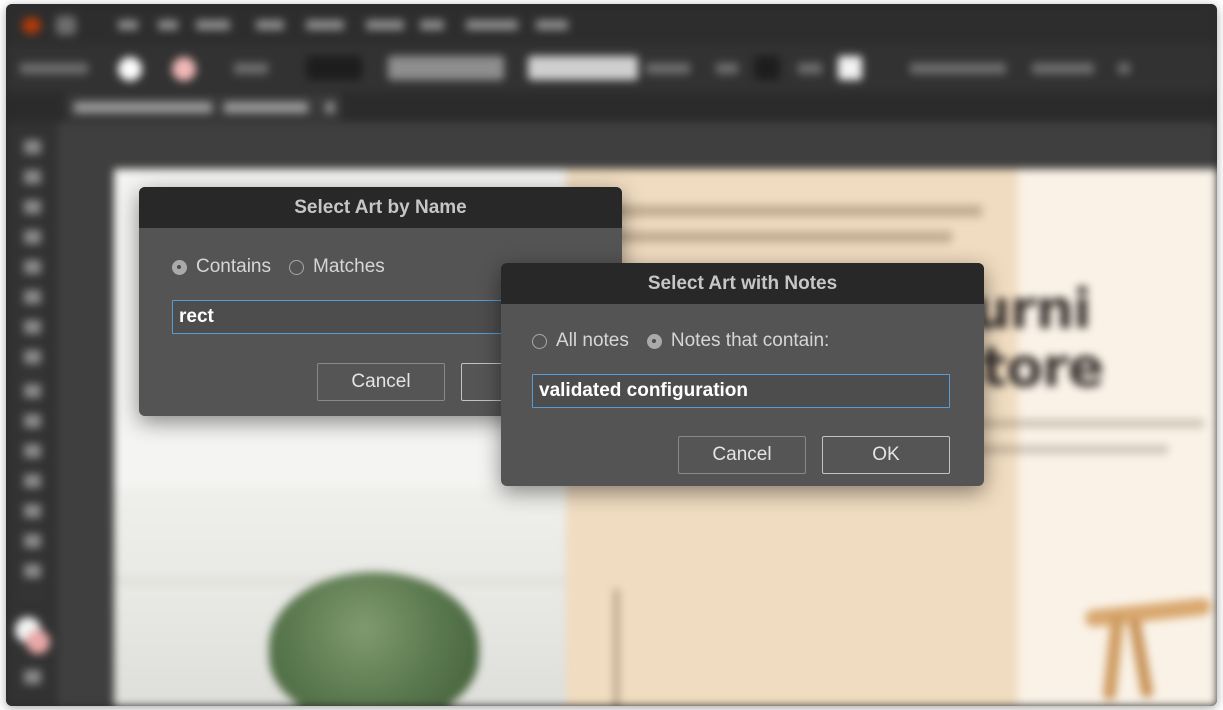 The width and height of the screenshot is (1223, 710). I want to click on tools-panel, so click(32, 414).